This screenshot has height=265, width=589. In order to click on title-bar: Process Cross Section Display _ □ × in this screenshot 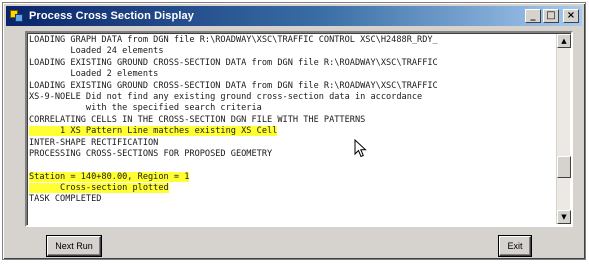, I will do `click(294, 16)`.